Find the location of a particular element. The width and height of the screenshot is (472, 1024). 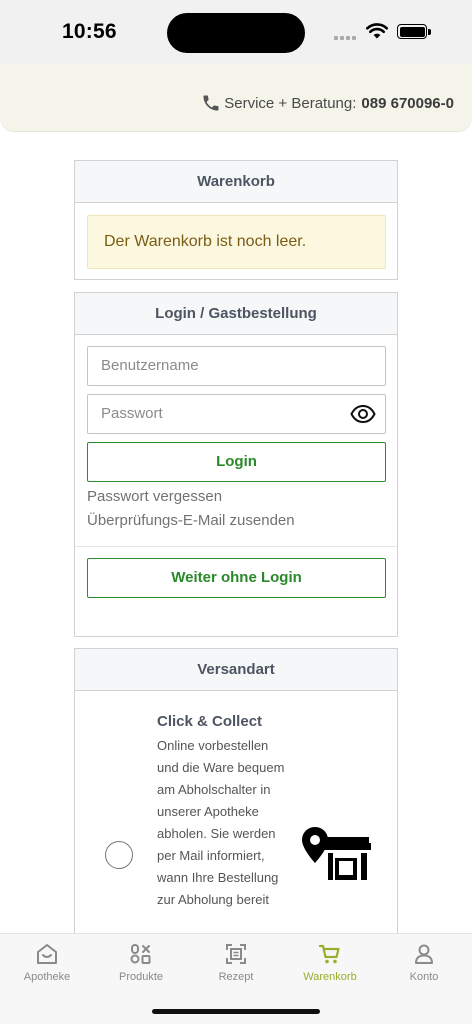

service-phone-number: 089 670096-0 is located at coordinates (407, 103).